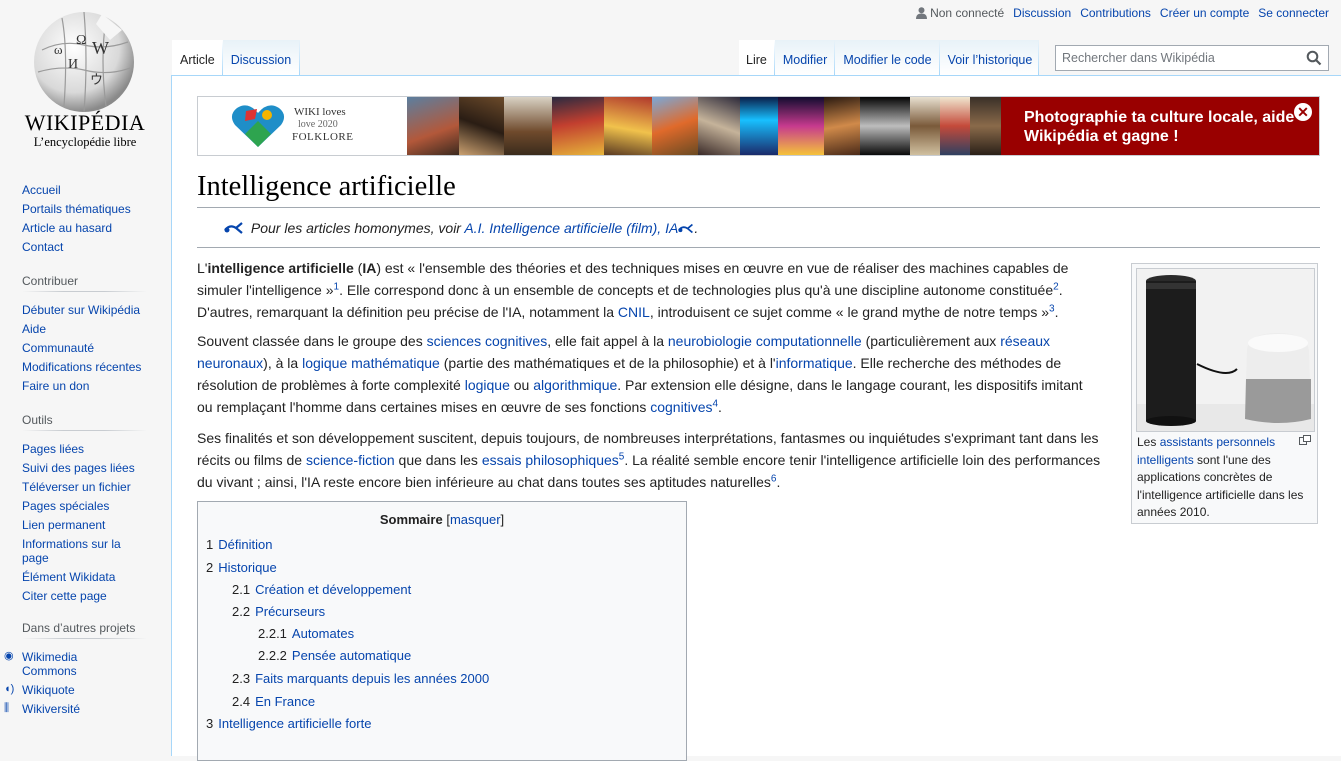 The image size is (1341, 761). I want to click on link-logique-mathematique: logique mathématique, so click(371, 363).